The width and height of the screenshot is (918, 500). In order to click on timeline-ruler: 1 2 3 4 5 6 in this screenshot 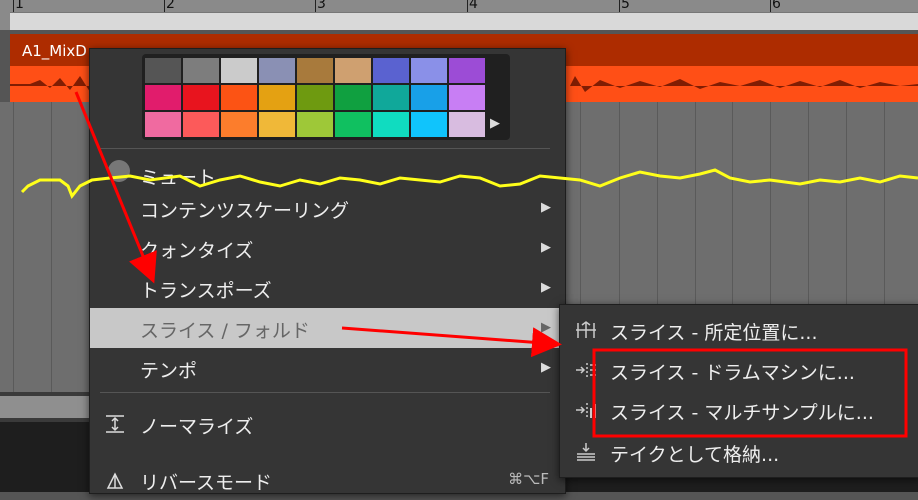, I will do `click(459, 15)`.